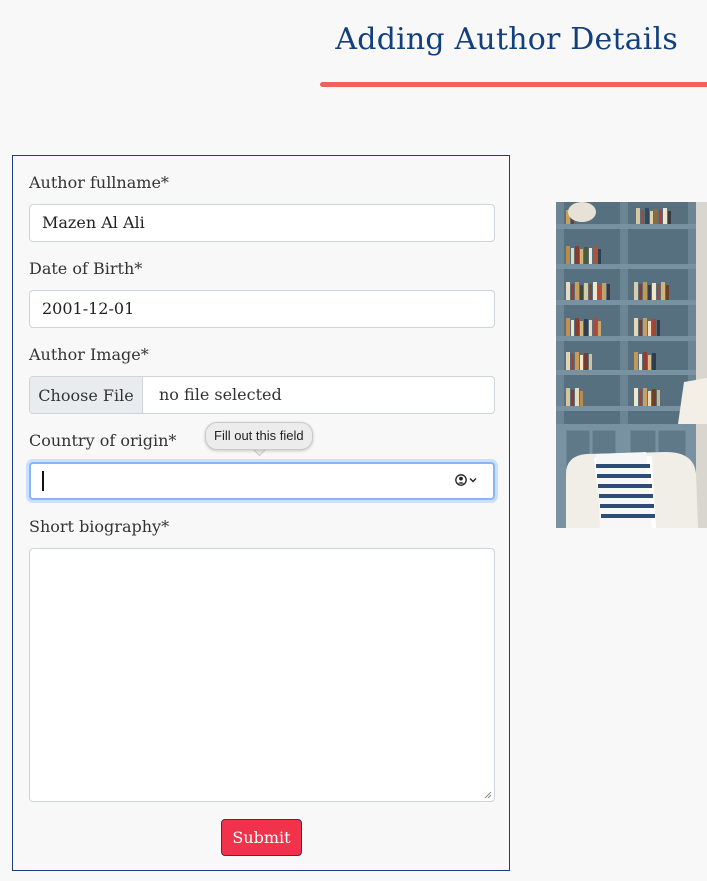  I want to click on file-status-text: no file selected, so click(220, 394).